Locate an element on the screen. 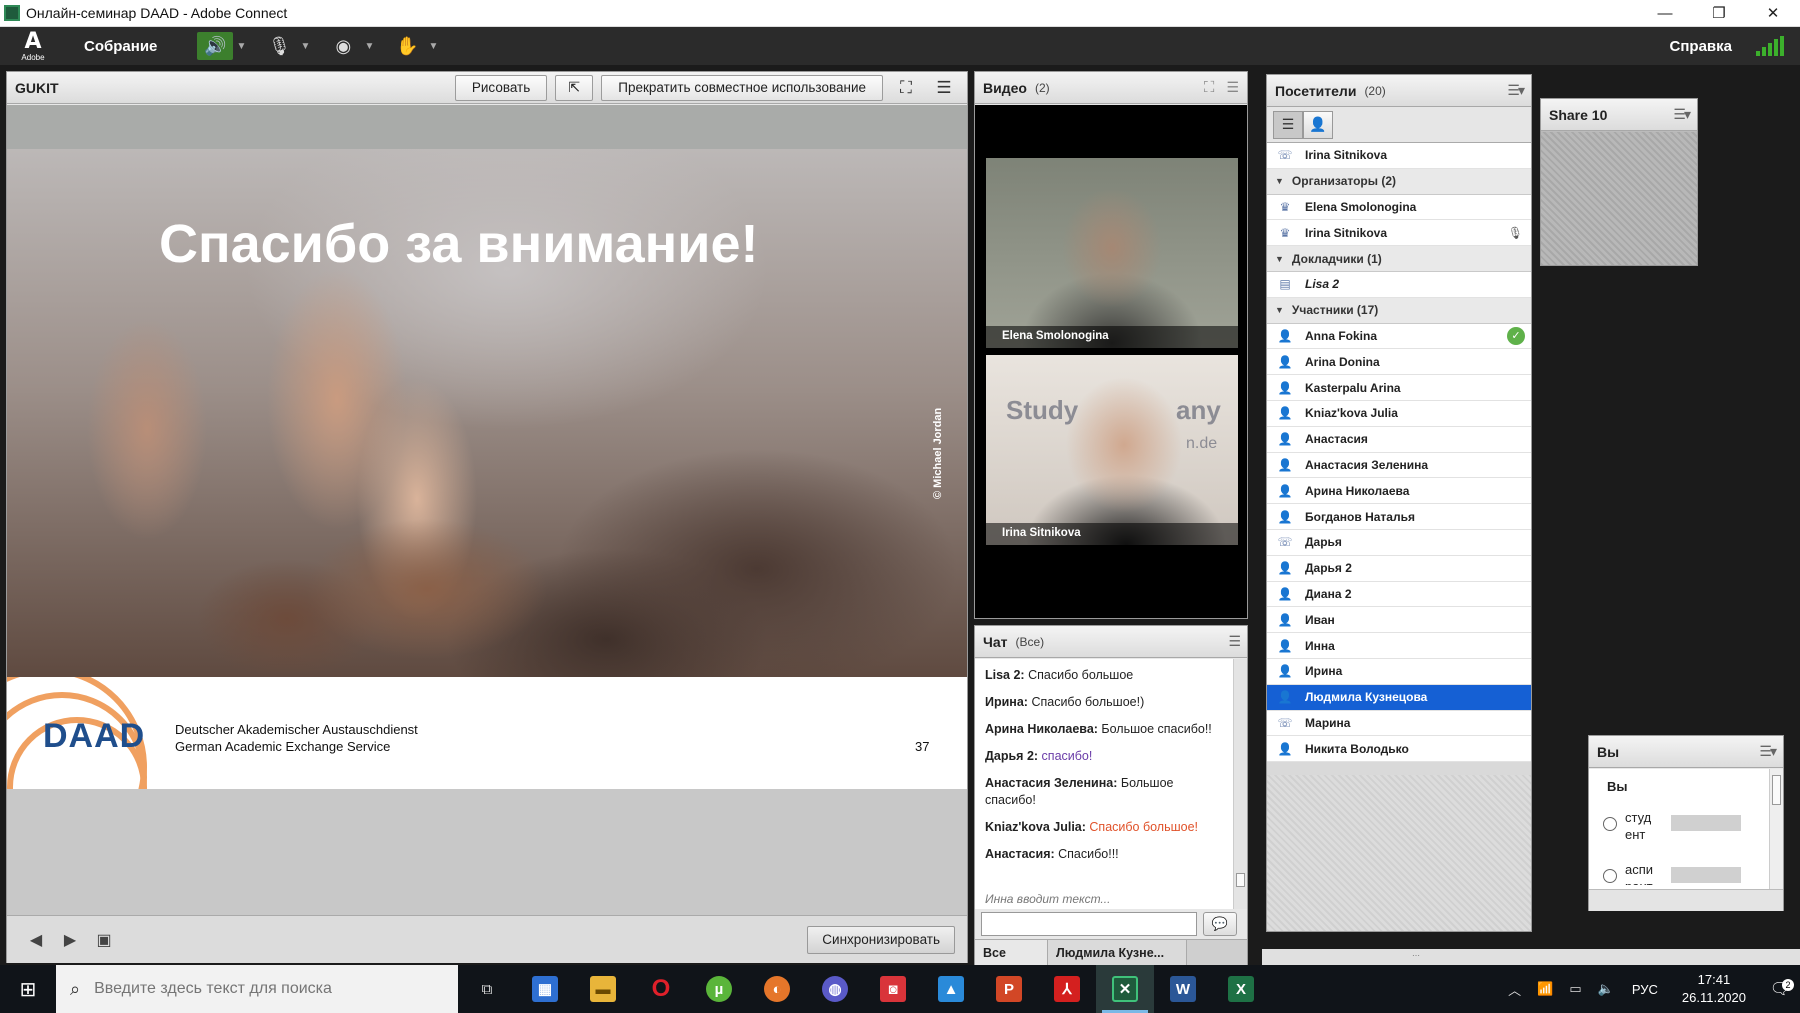 This screenshot has width=1800, height=1013. speaker-tool: 🔊 ▼ is located at coordinates (223, 46).